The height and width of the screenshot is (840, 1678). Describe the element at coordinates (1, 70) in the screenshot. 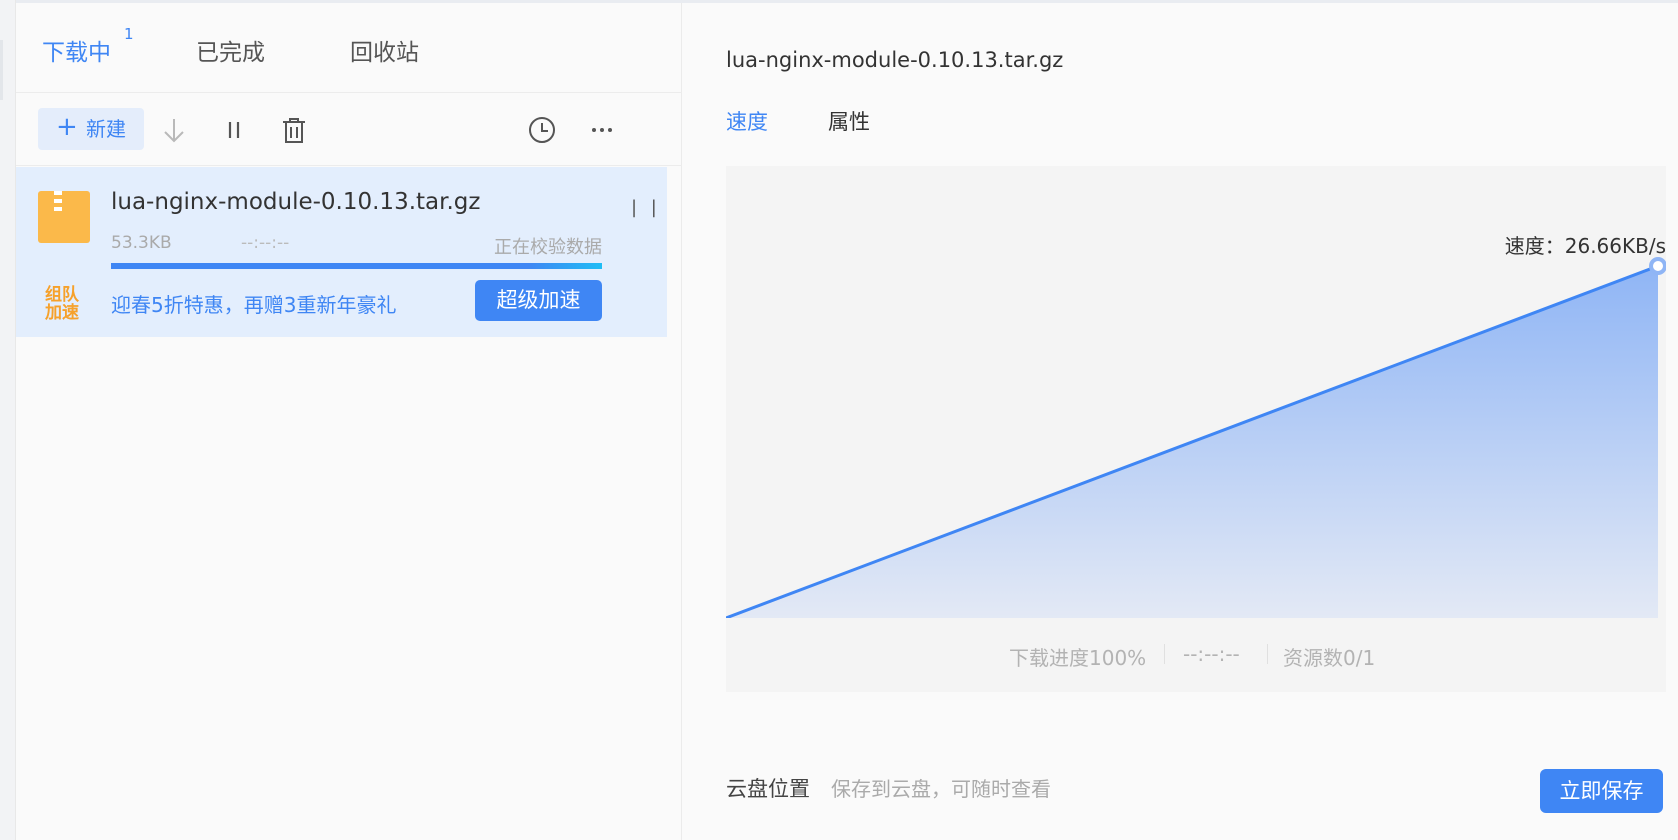

I see `side-strip-marker` at that location.